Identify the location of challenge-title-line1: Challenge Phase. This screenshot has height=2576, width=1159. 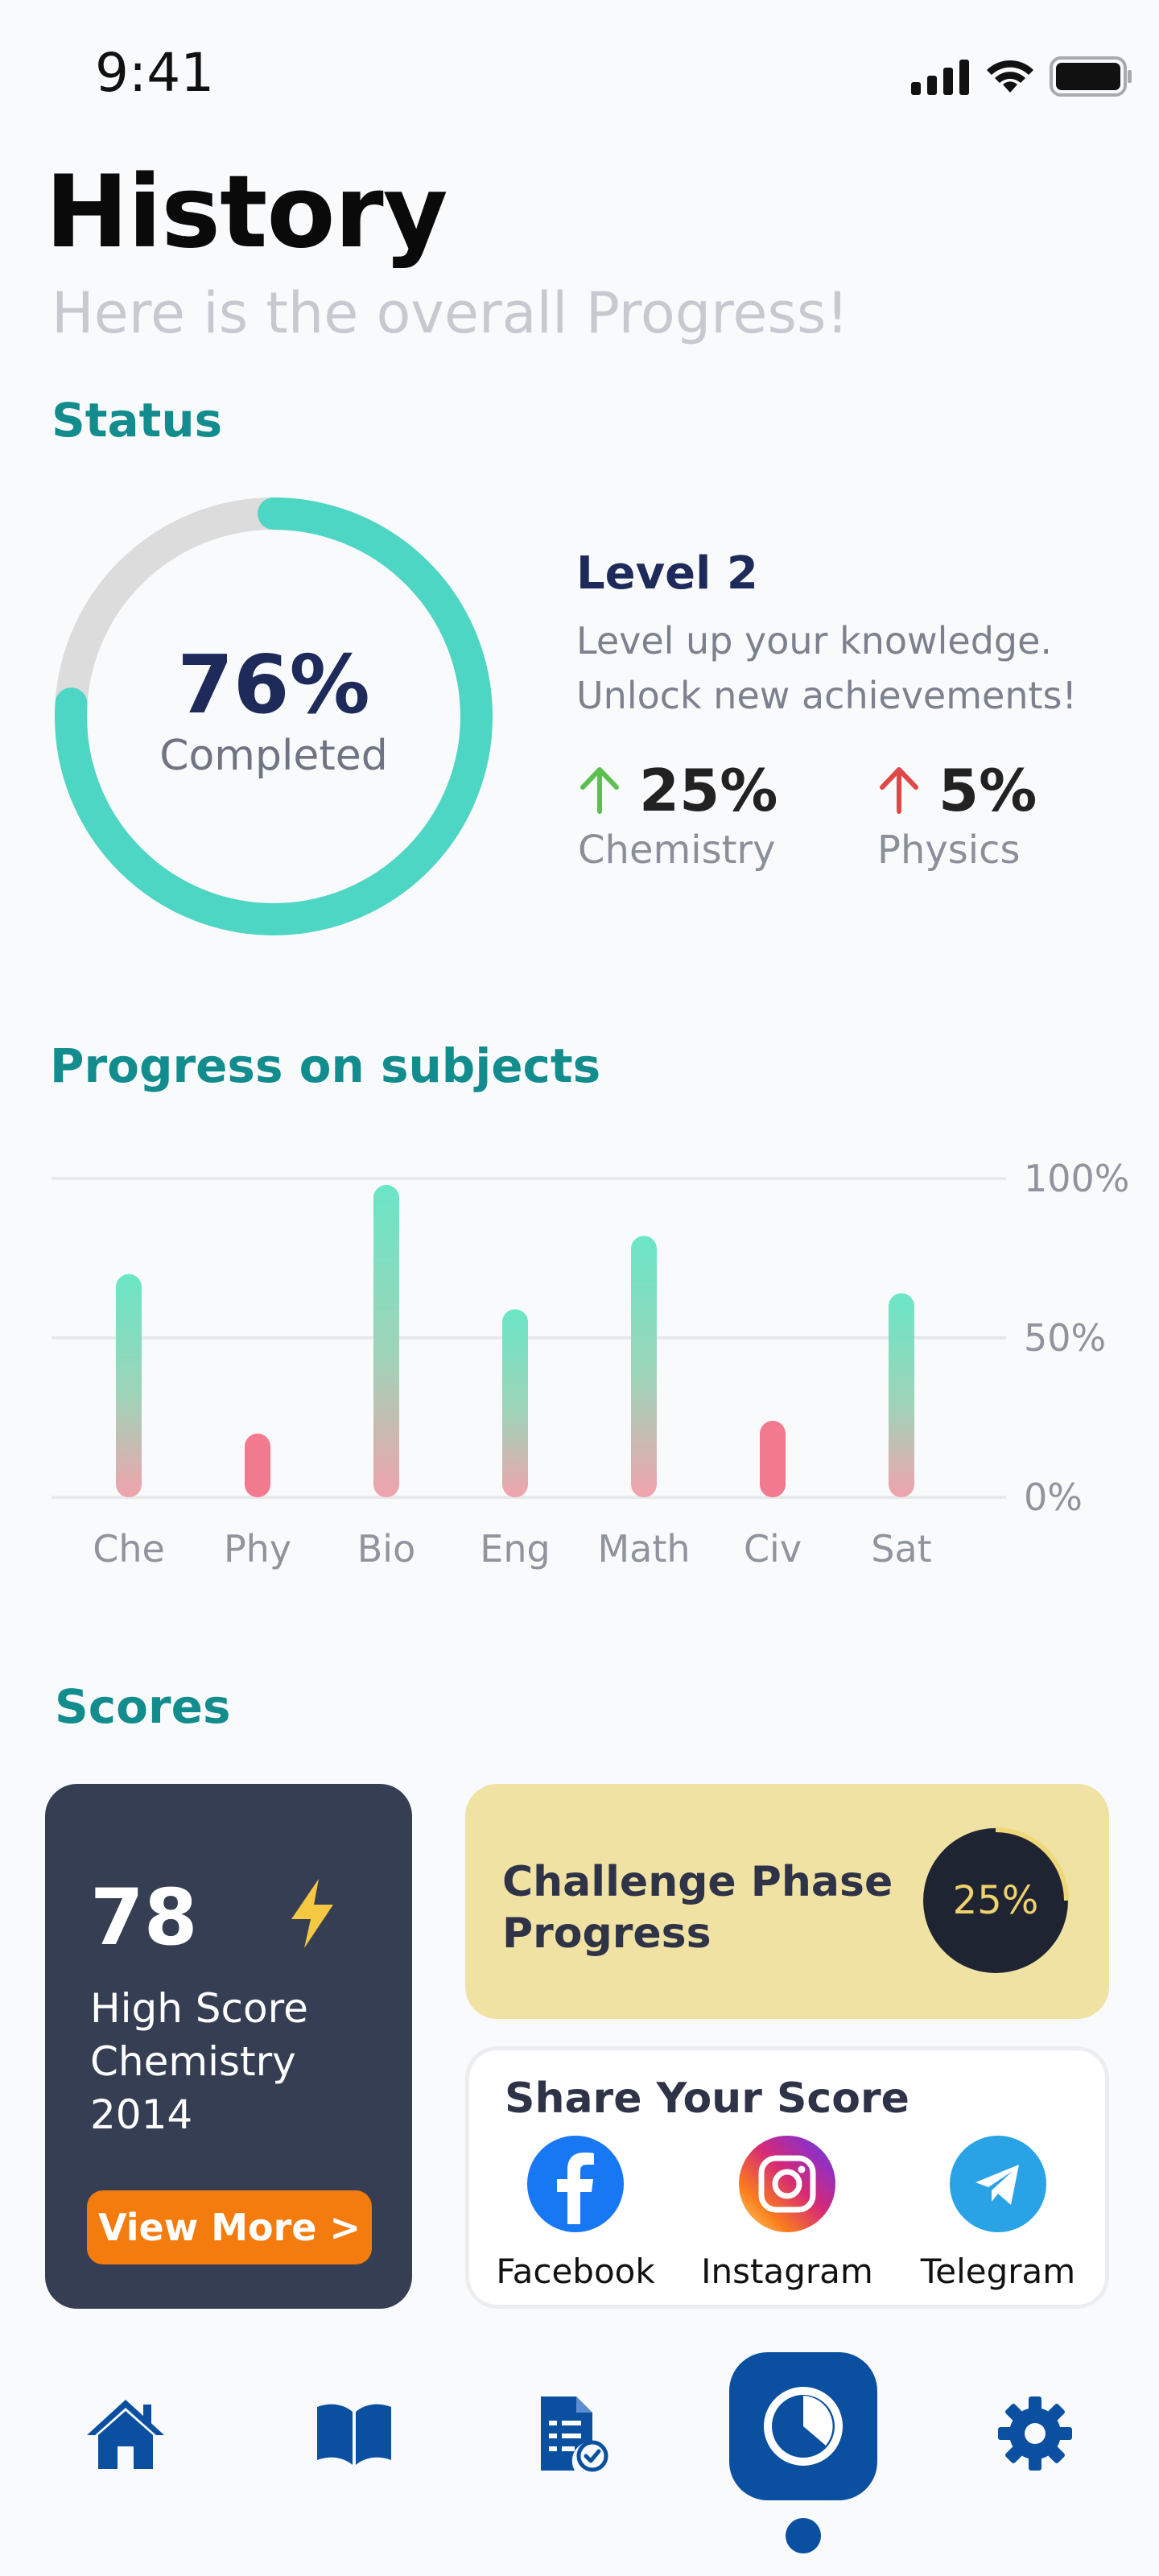
(697, 1882).